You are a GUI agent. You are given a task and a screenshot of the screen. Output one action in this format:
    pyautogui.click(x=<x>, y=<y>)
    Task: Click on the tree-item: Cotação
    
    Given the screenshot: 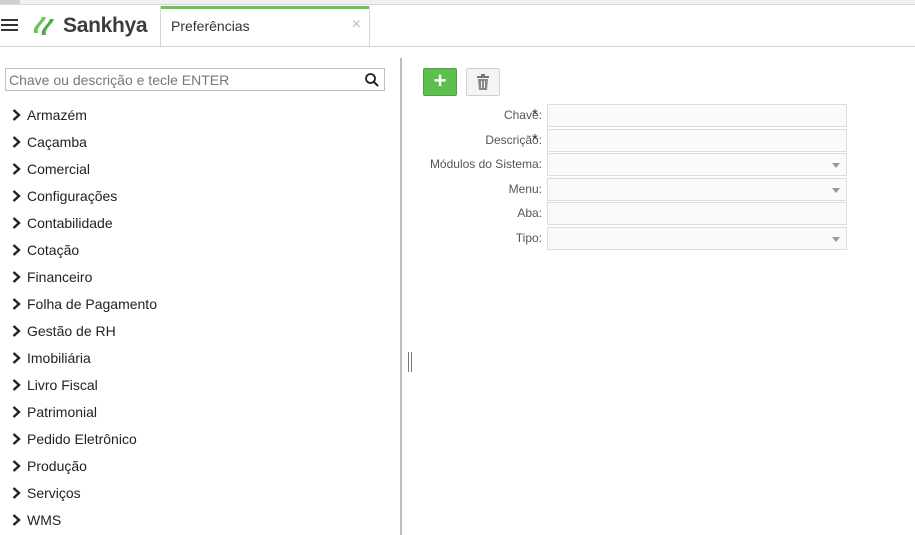 What is the action you would take?
    pyautogui.click(x=83, y=249)
    